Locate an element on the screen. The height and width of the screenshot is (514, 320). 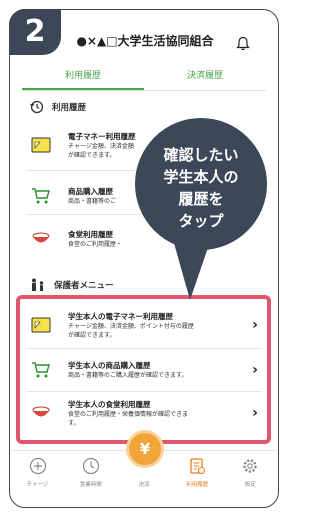
nav-charge: チャージ is located at coordinates (37, 476).